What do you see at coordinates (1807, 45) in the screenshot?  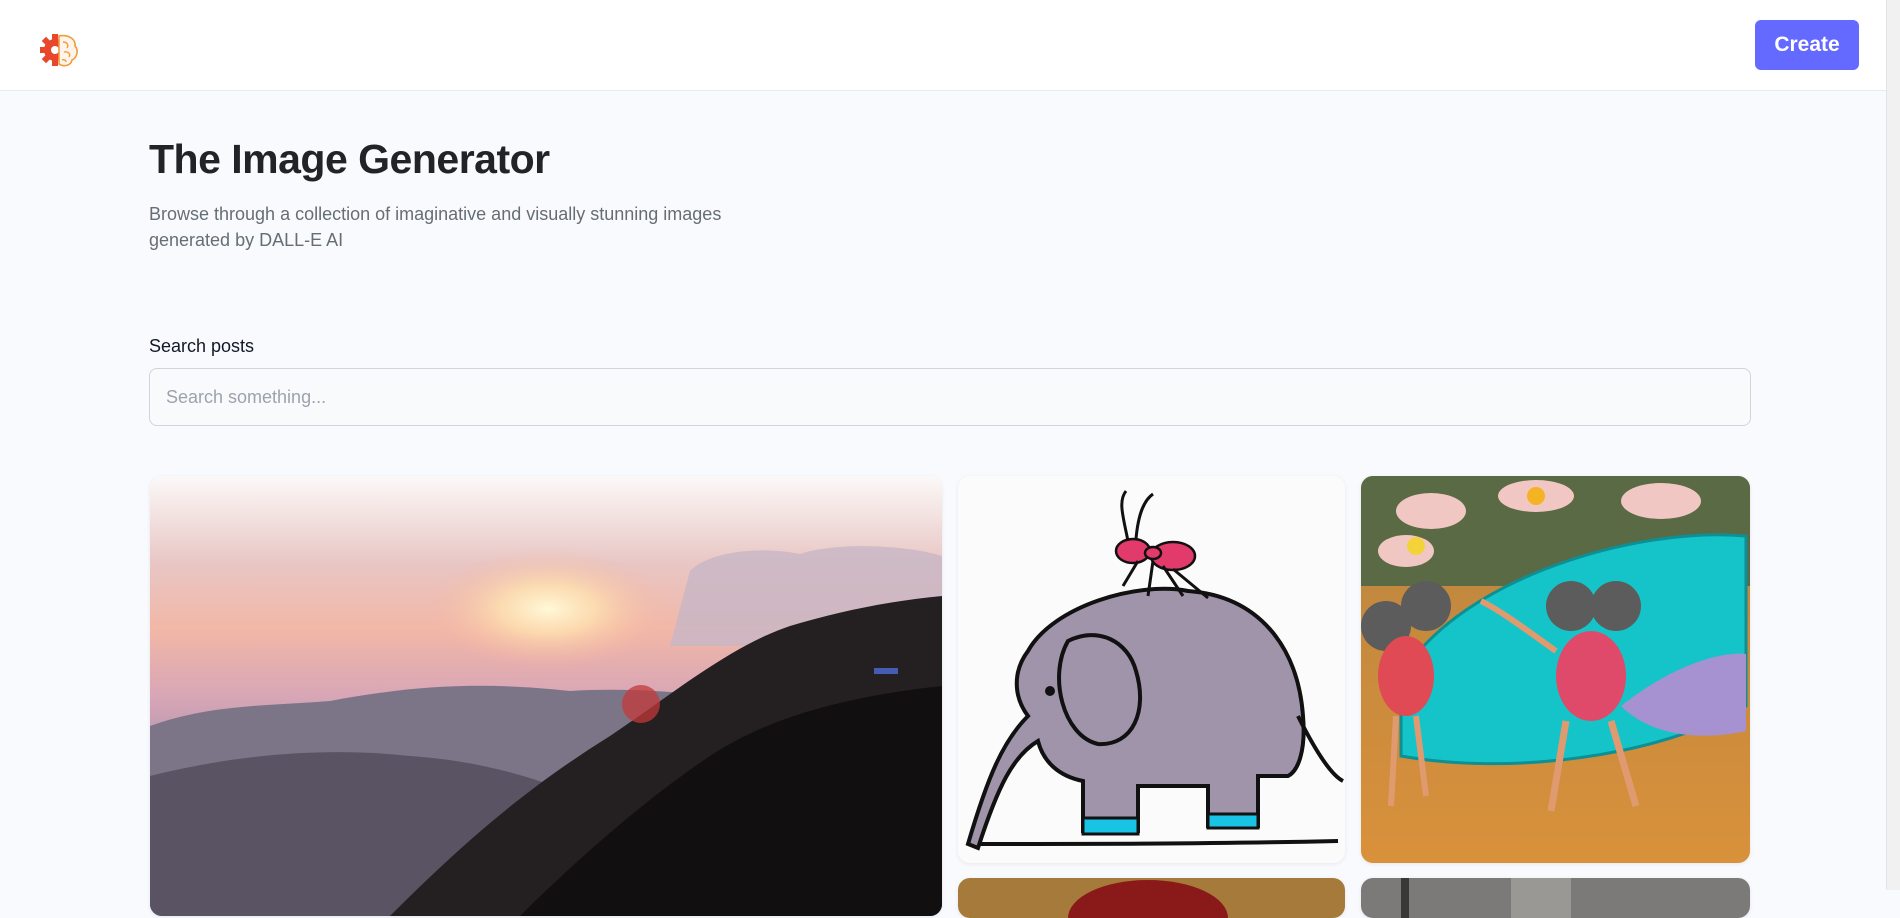 I see `create-button: Create` at bounding box center [1807, 45].